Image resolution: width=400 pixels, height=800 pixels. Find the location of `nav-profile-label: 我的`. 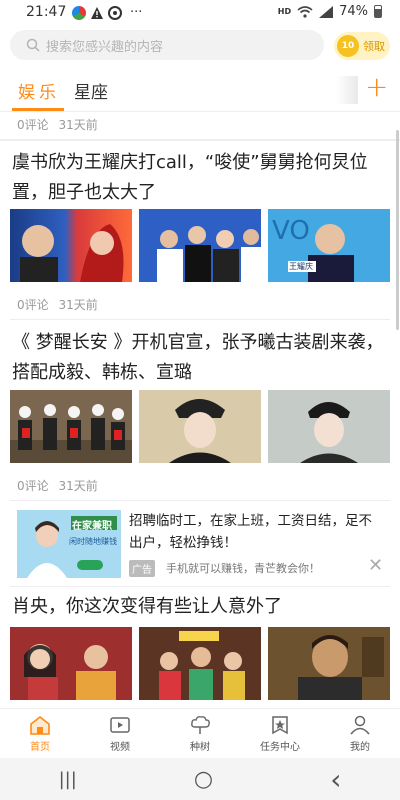

nav-profile-label: 我的 is located at coordinates (360, 747).